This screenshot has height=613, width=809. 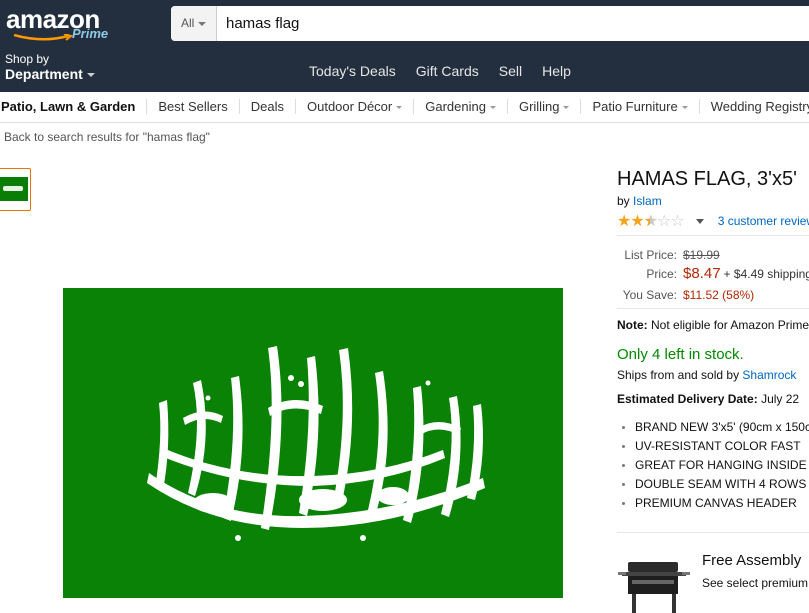 What do you see at coordinates (68, 106) in the screenshot?
I see `subnav-item-label: Patio, Lawn & Garden` at bounding box center [68, 106].